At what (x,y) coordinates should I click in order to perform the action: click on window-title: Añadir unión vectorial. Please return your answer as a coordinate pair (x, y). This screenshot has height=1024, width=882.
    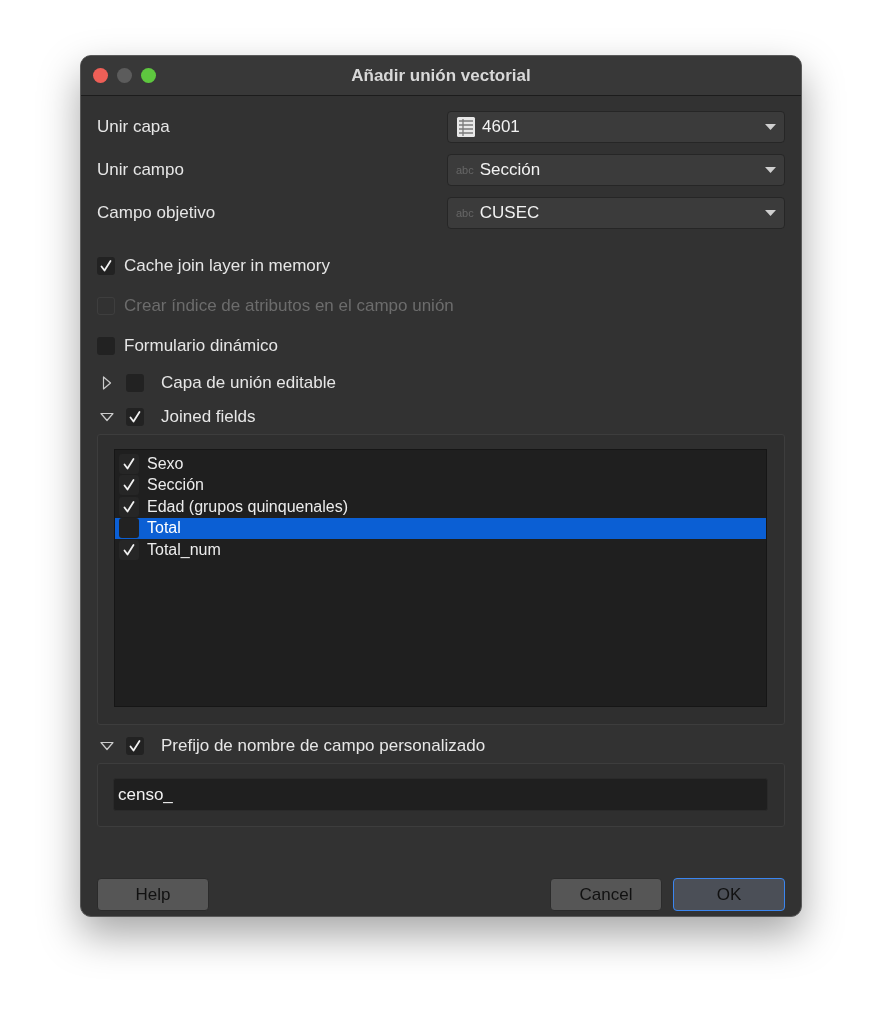
    Looking at the image, I should click on (441, 75).